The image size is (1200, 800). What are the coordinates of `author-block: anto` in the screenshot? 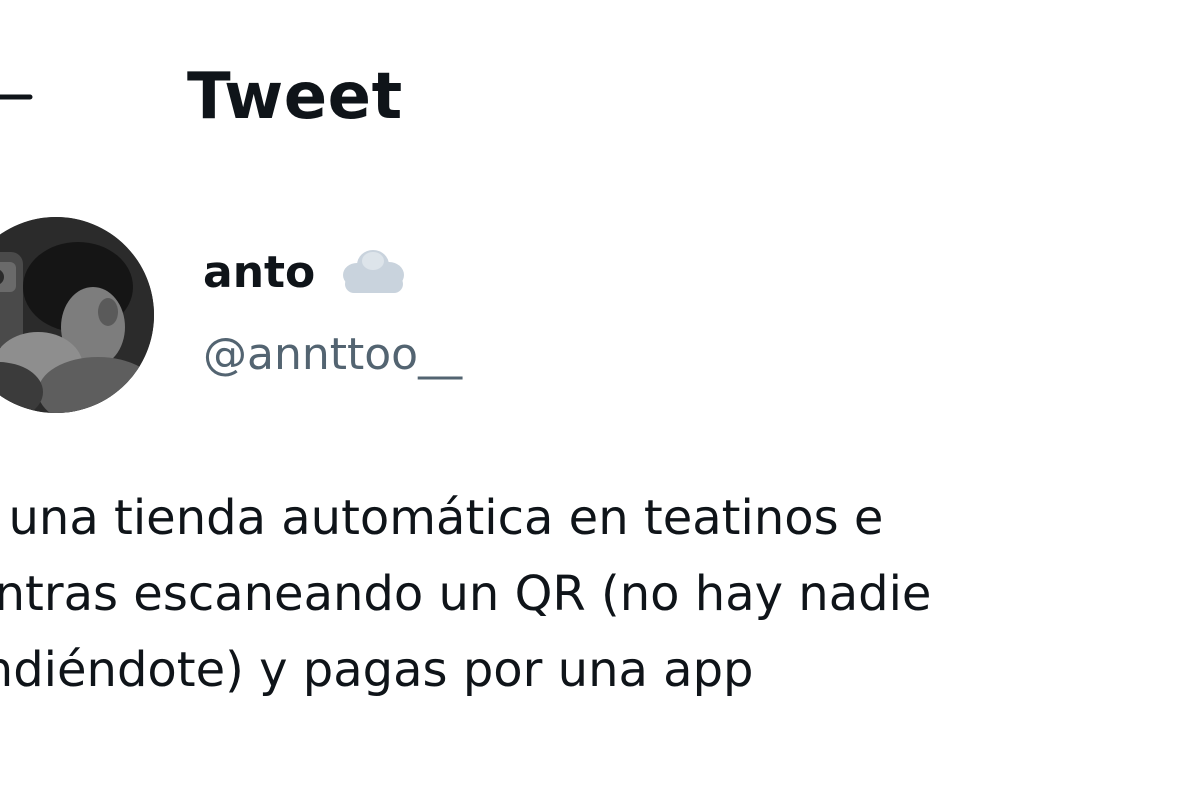 It's located at (307, 273).